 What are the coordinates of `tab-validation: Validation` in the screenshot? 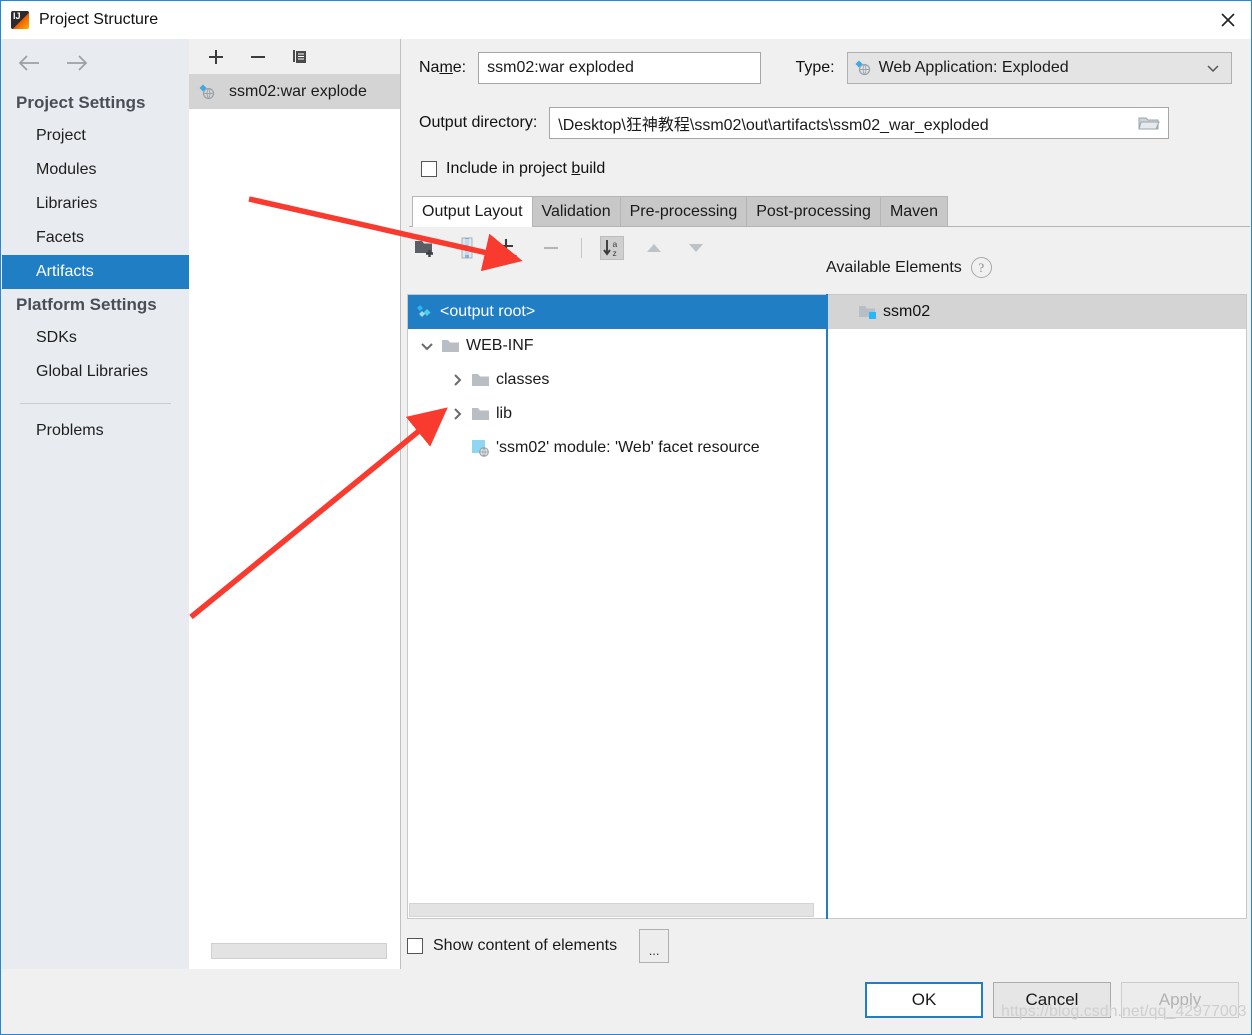 It's located at (576, 211).